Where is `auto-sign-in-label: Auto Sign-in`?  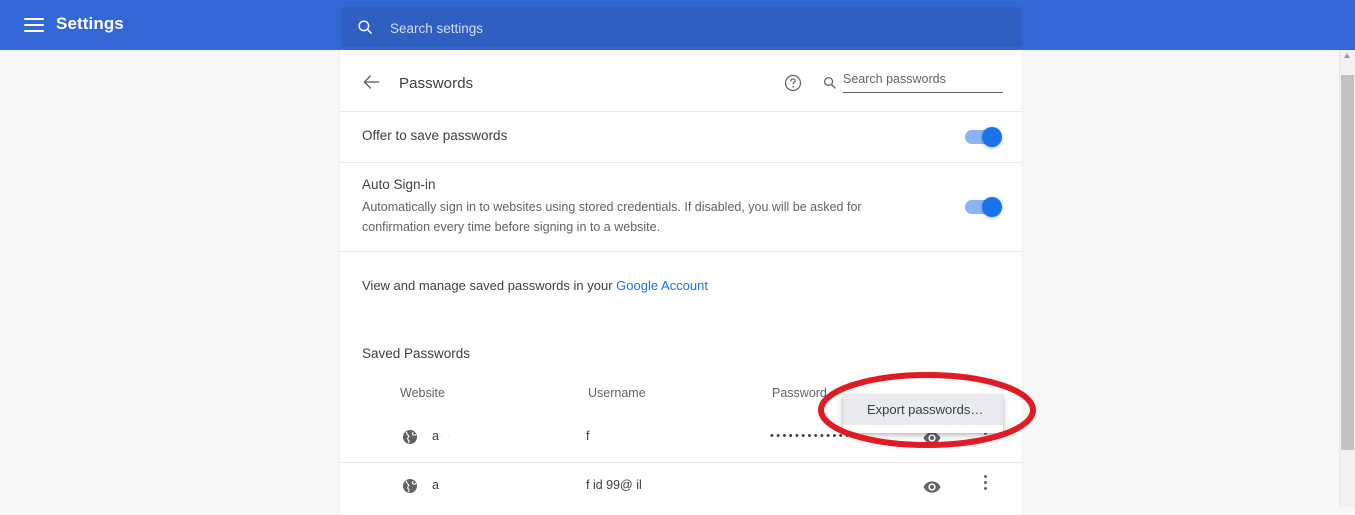 auto-sign-in-label: Auto Sign-in is located at coordinates (399, 184).